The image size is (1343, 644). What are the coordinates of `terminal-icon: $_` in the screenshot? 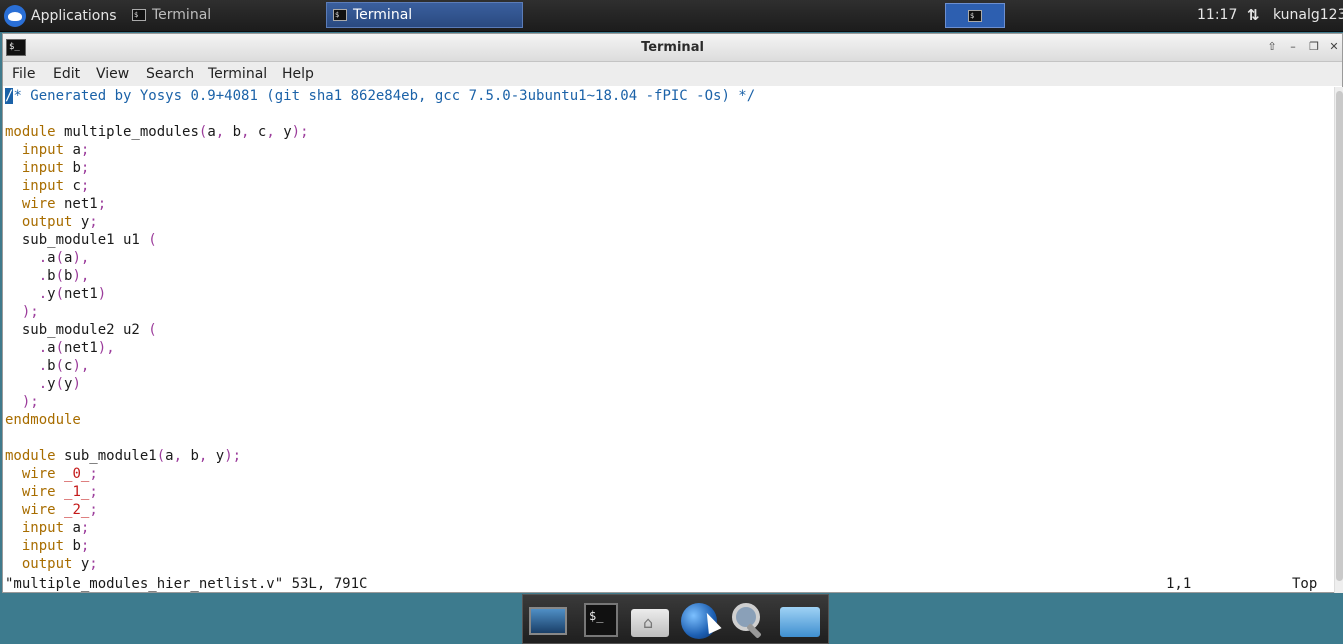 It's located at (601, 620).